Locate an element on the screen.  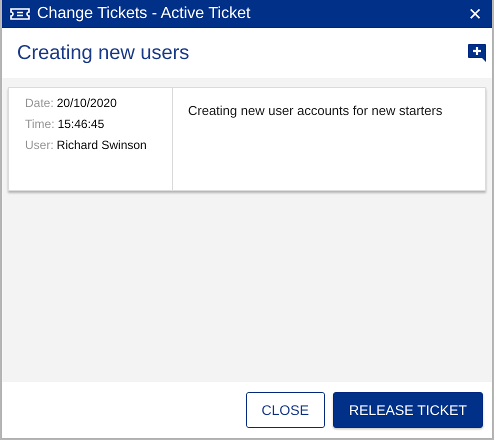
ticket-icon is located at coordinates (20, 14).